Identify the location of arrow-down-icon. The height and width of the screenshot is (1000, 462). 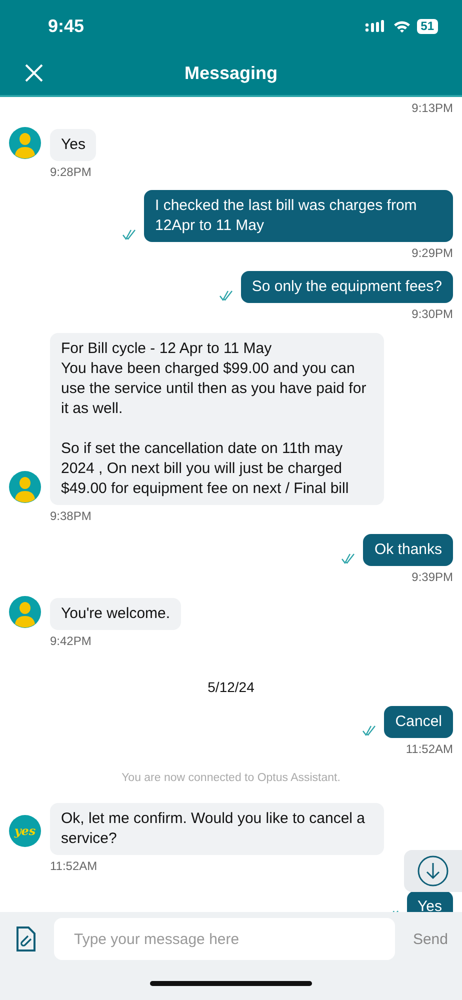
(433, 871).